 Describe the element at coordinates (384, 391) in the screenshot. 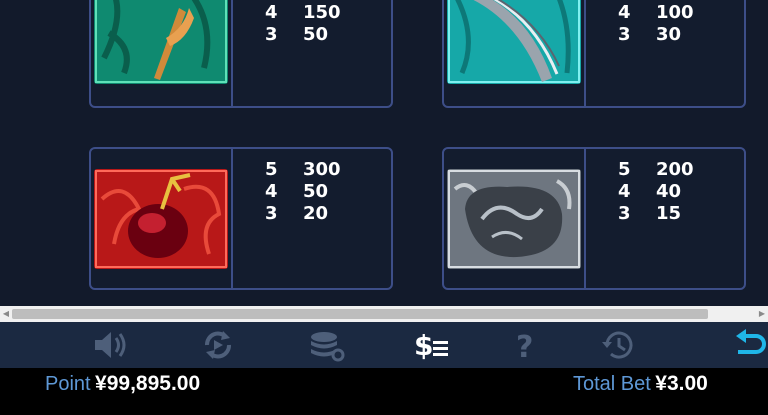

I see `status-bar: Point ¥99,895.00 Total Bet ¥3.00` at that location.